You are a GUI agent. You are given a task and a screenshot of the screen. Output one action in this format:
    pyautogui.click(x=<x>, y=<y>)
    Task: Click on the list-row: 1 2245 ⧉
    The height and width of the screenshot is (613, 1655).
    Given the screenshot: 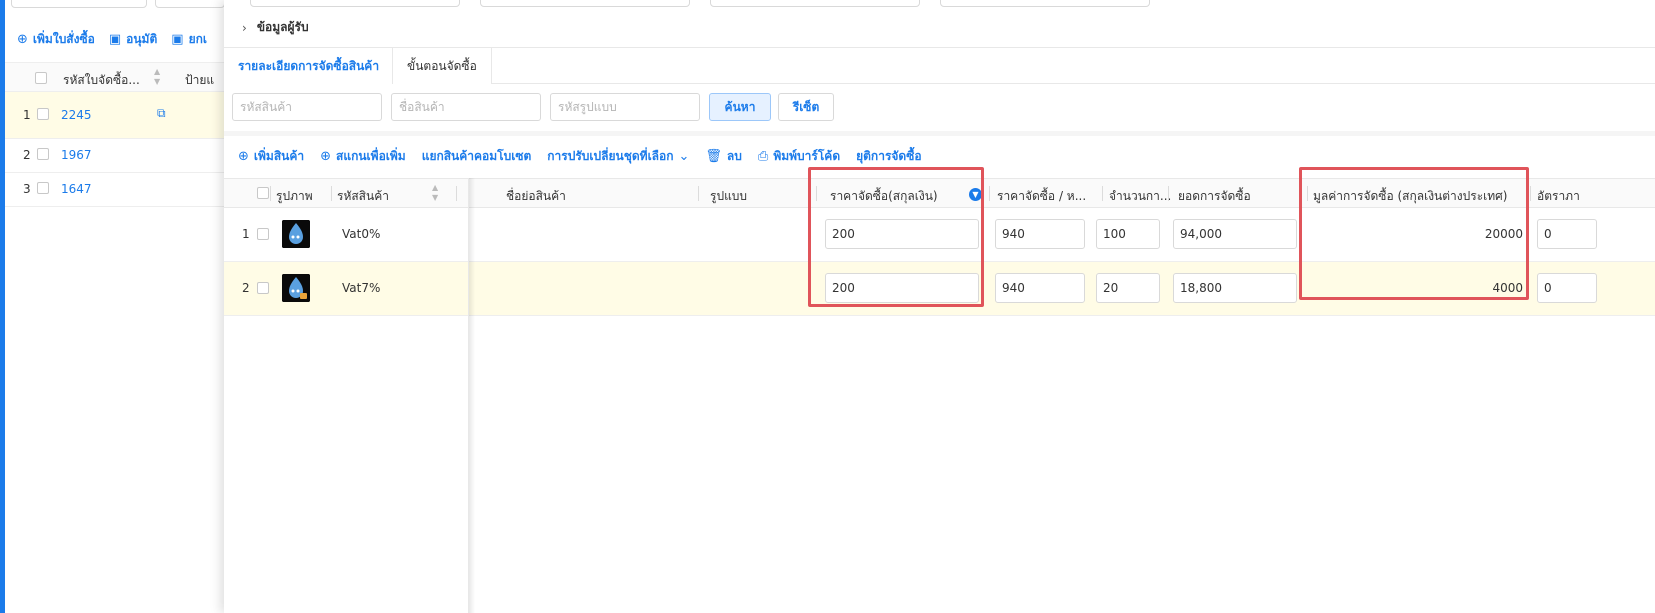 What is the action you would take?
    pyautogui.click(x=115, y=115)
    